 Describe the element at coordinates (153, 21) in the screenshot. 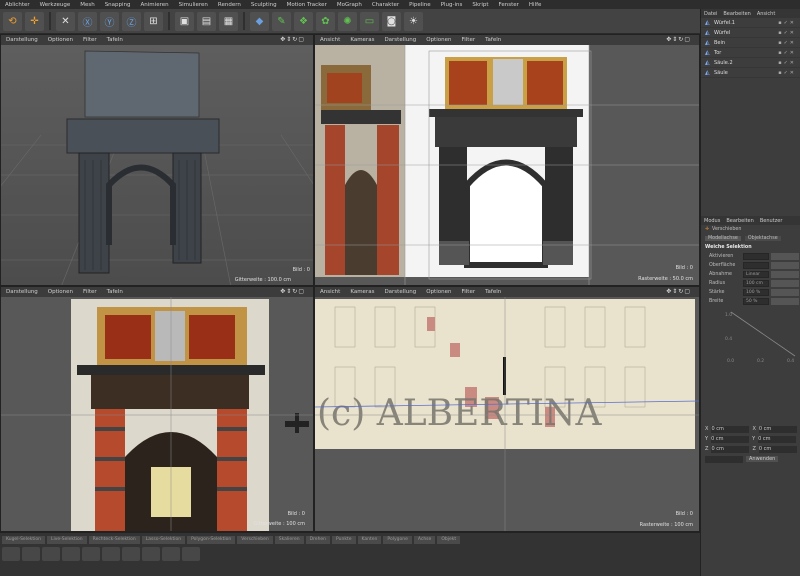

I see `coordinate-system-icon: ⊞` at that location.